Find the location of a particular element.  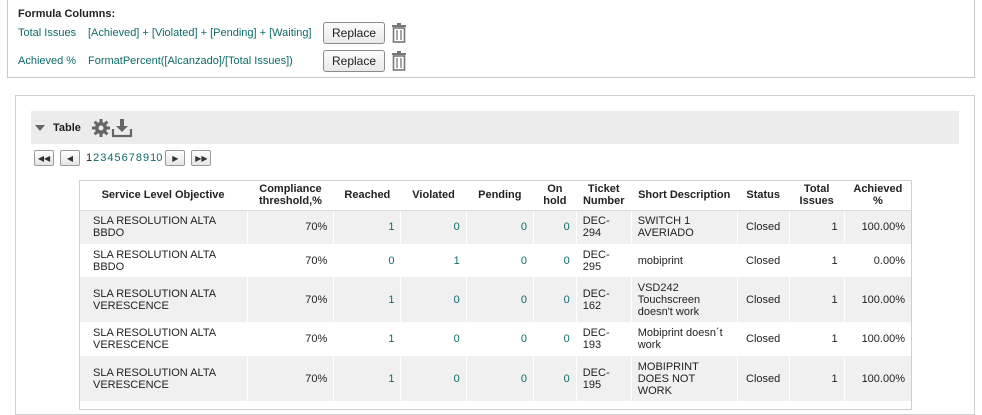

column-header: Total Issues is located at coordinates (817, 195).